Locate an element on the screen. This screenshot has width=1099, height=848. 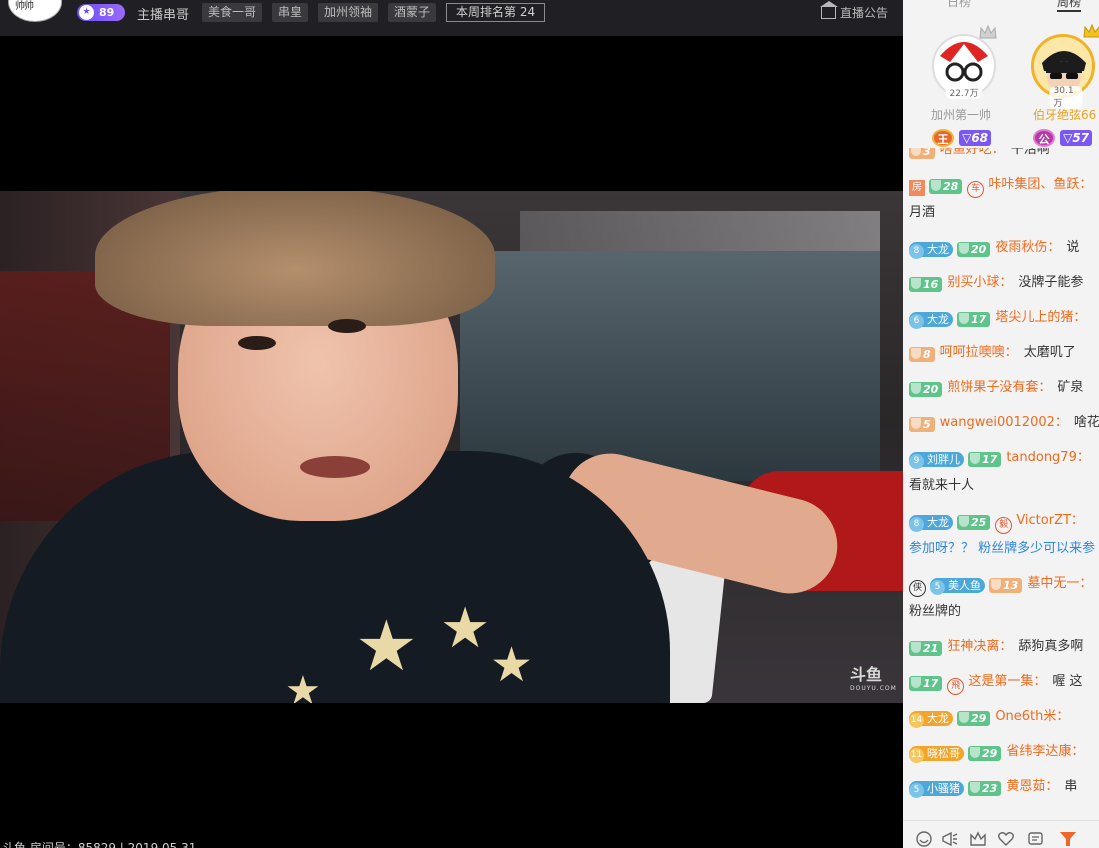
video-bg-light is located at coordinates (700, 231).